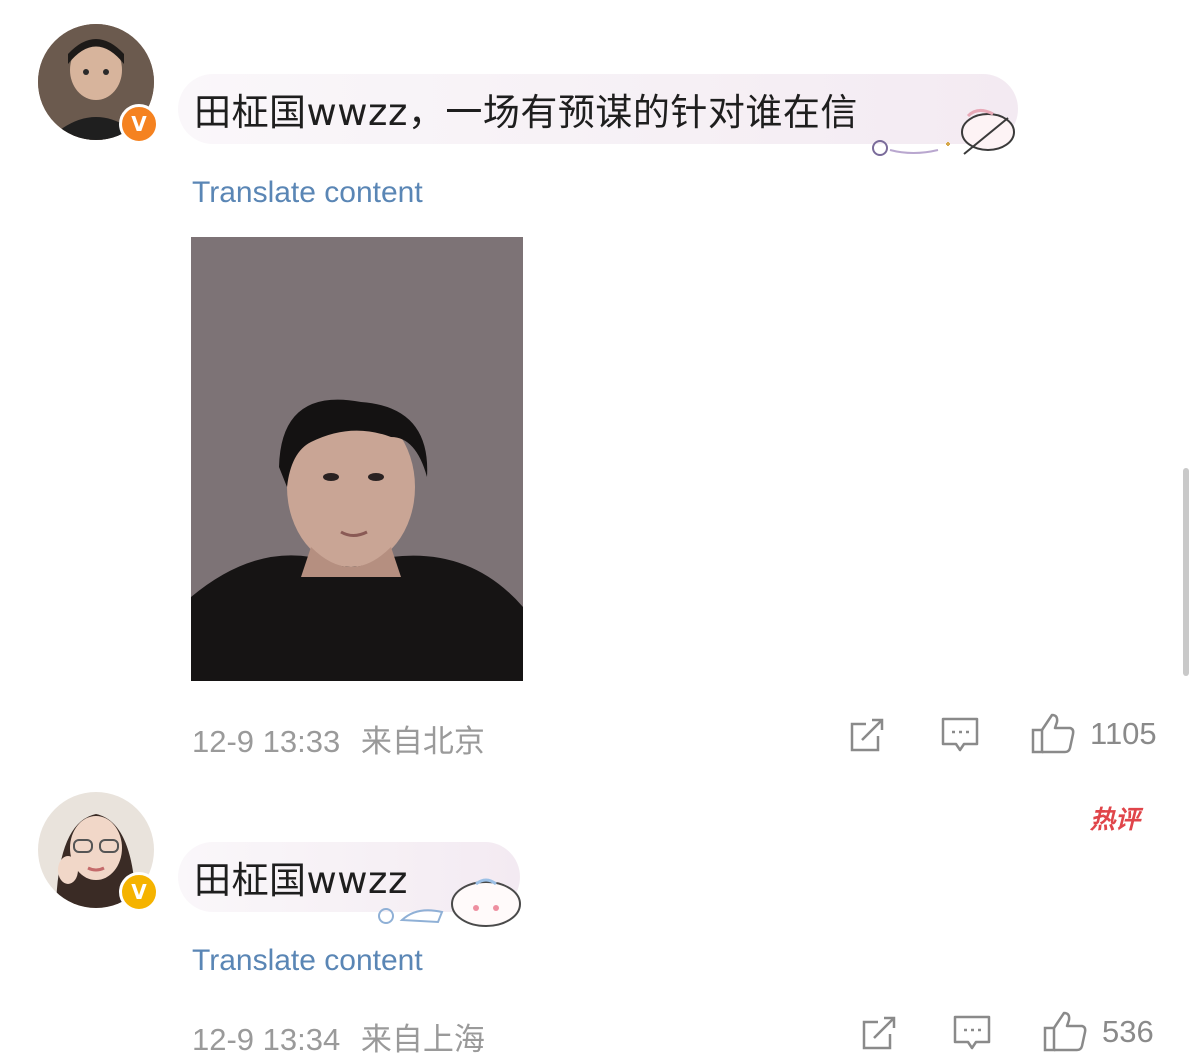 The height and width of the screenshot is (1060, 1200). Describe the element at coordinates (1128, 1031) in the screenshot. I see `like-count: 536` at that location.